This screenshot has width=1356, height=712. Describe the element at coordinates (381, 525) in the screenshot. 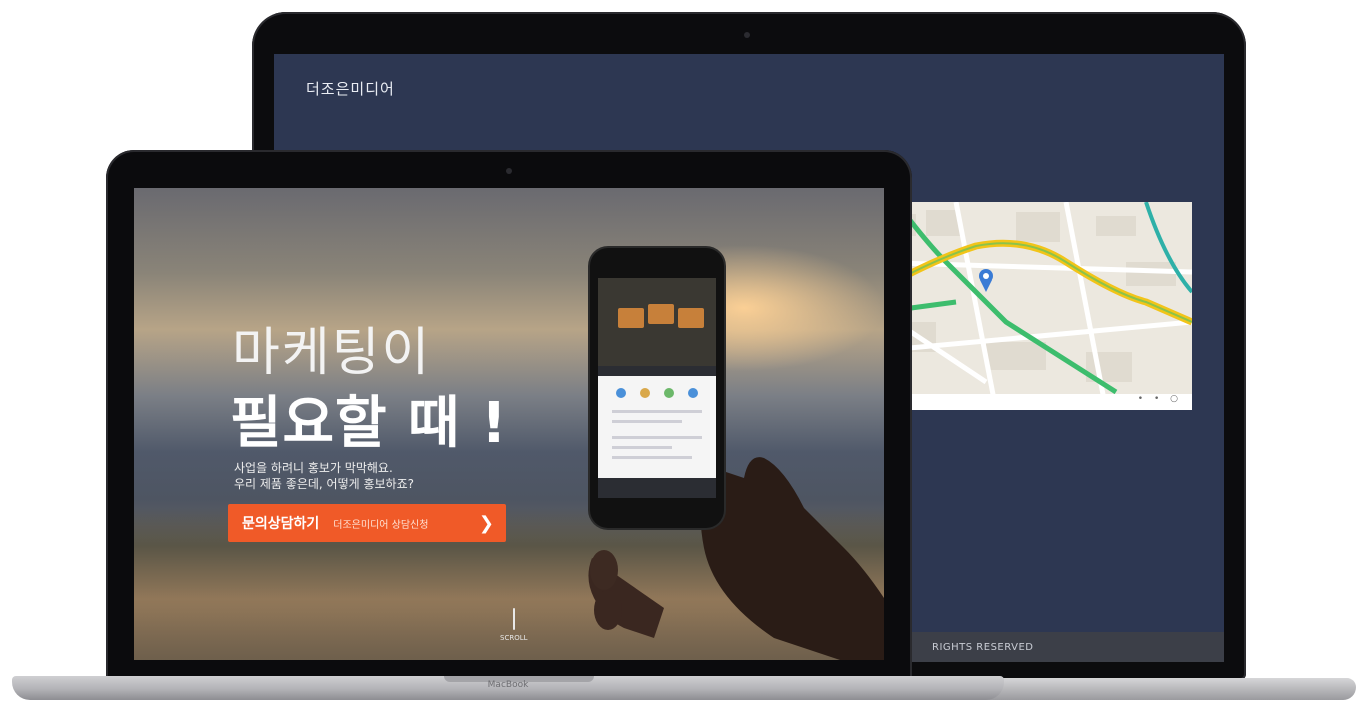

I see `consult-button-sublabel: 더조은미디어 상담신청` at that location.